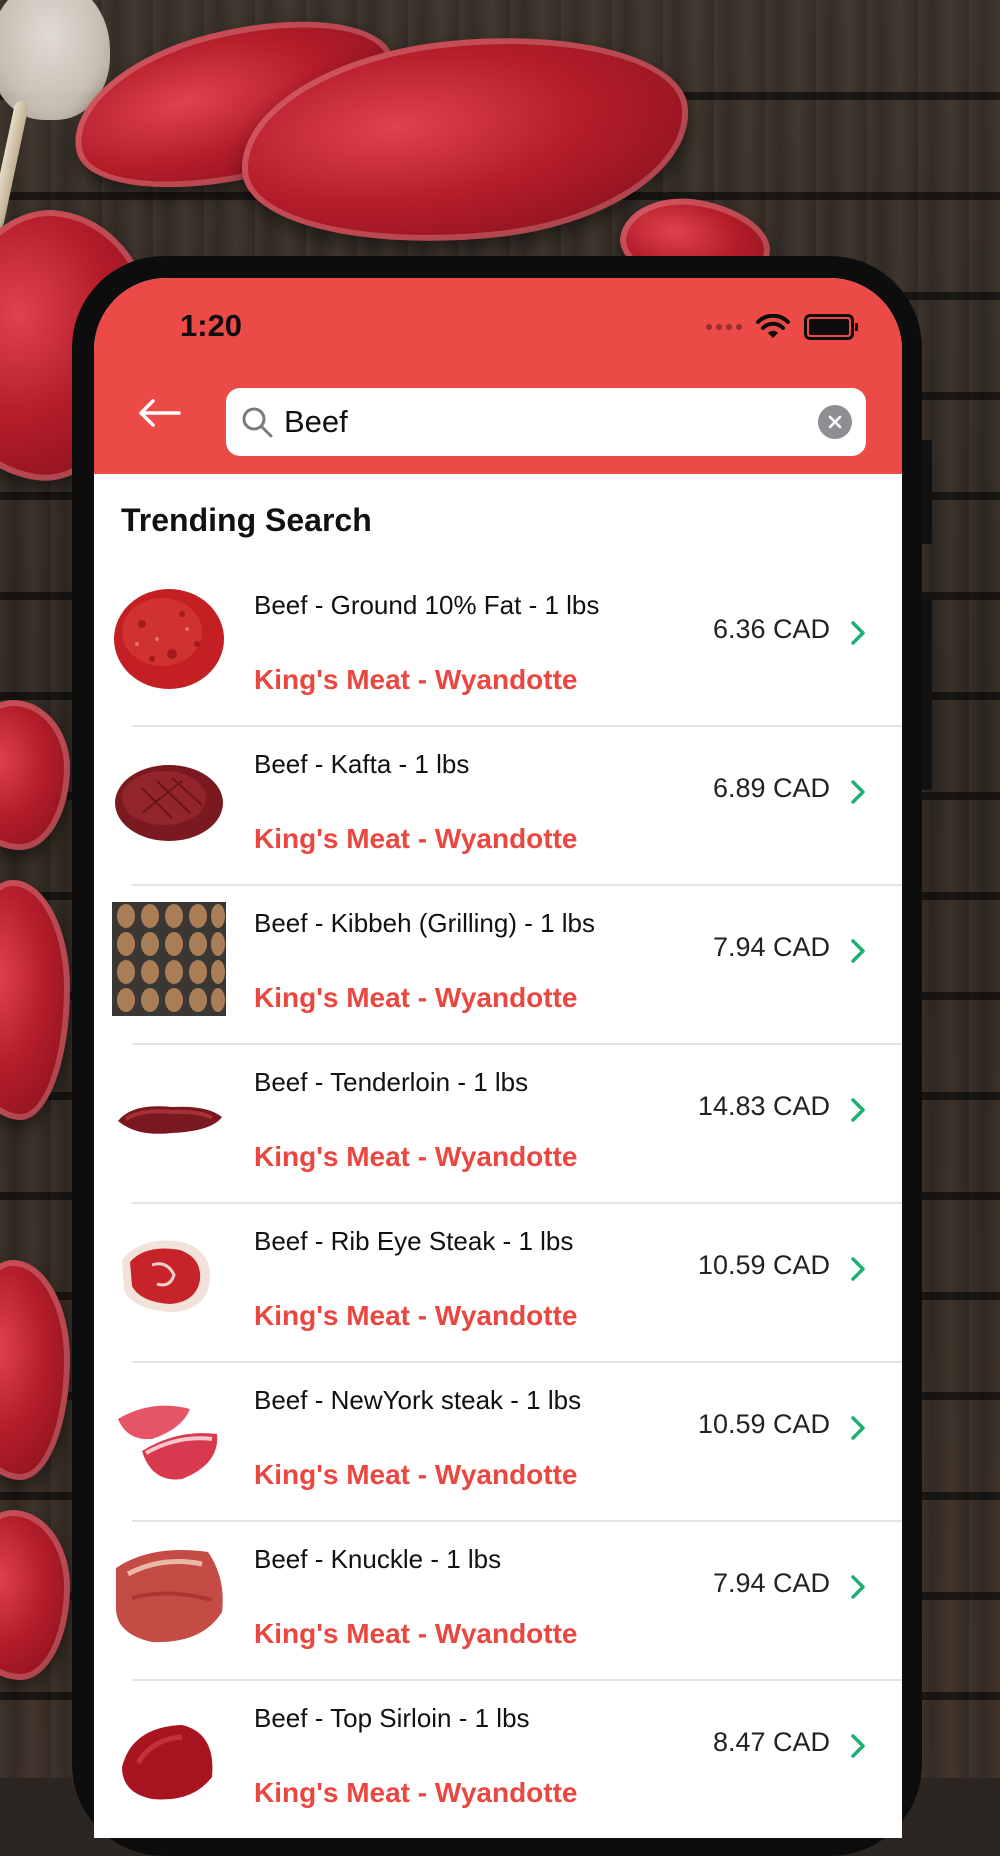  What do you see at coordinates (211, 325) in the screenshot?
I see `status-time: 1:20` at bounding box center [211, 325].